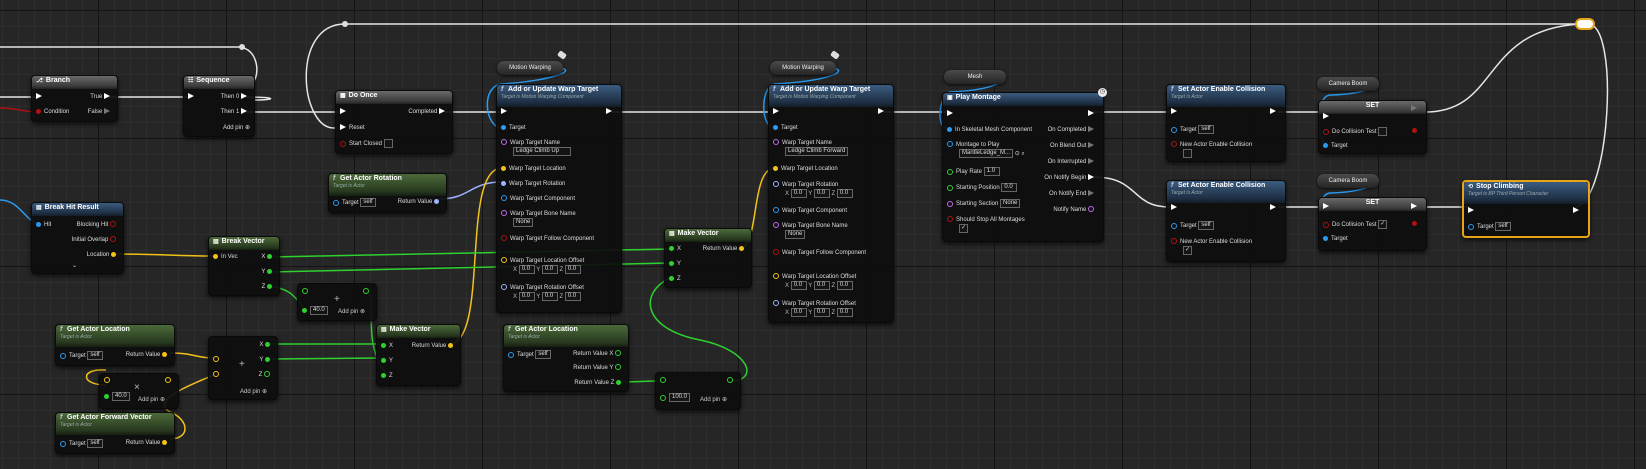 The height and width of the screenshot is (469, 1646). Describe the element at coordinates (986, 220) in the screenshot. I see `stop-all-montages-pin: Should Stop All Montages` at that location.